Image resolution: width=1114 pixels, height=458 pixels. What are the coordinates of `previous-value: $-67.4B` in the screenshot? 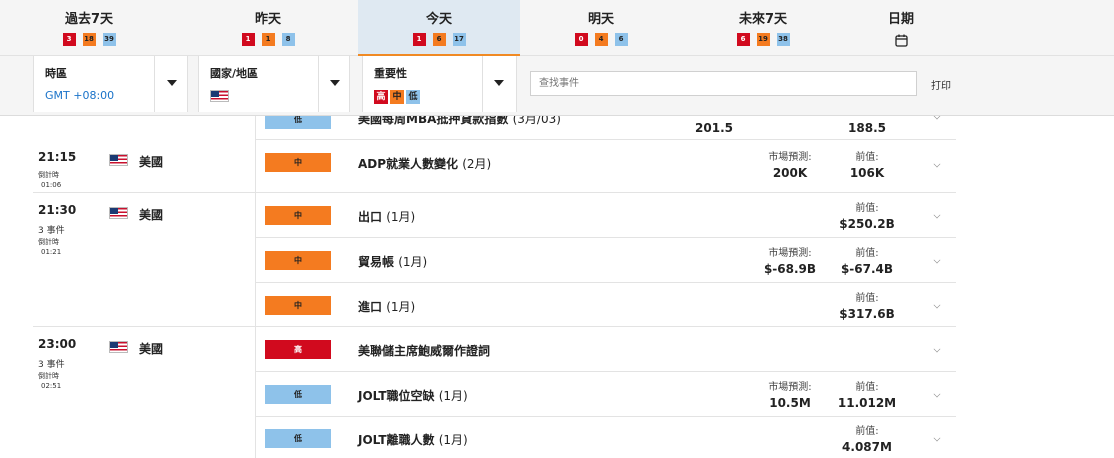 It's located at (867, 269).